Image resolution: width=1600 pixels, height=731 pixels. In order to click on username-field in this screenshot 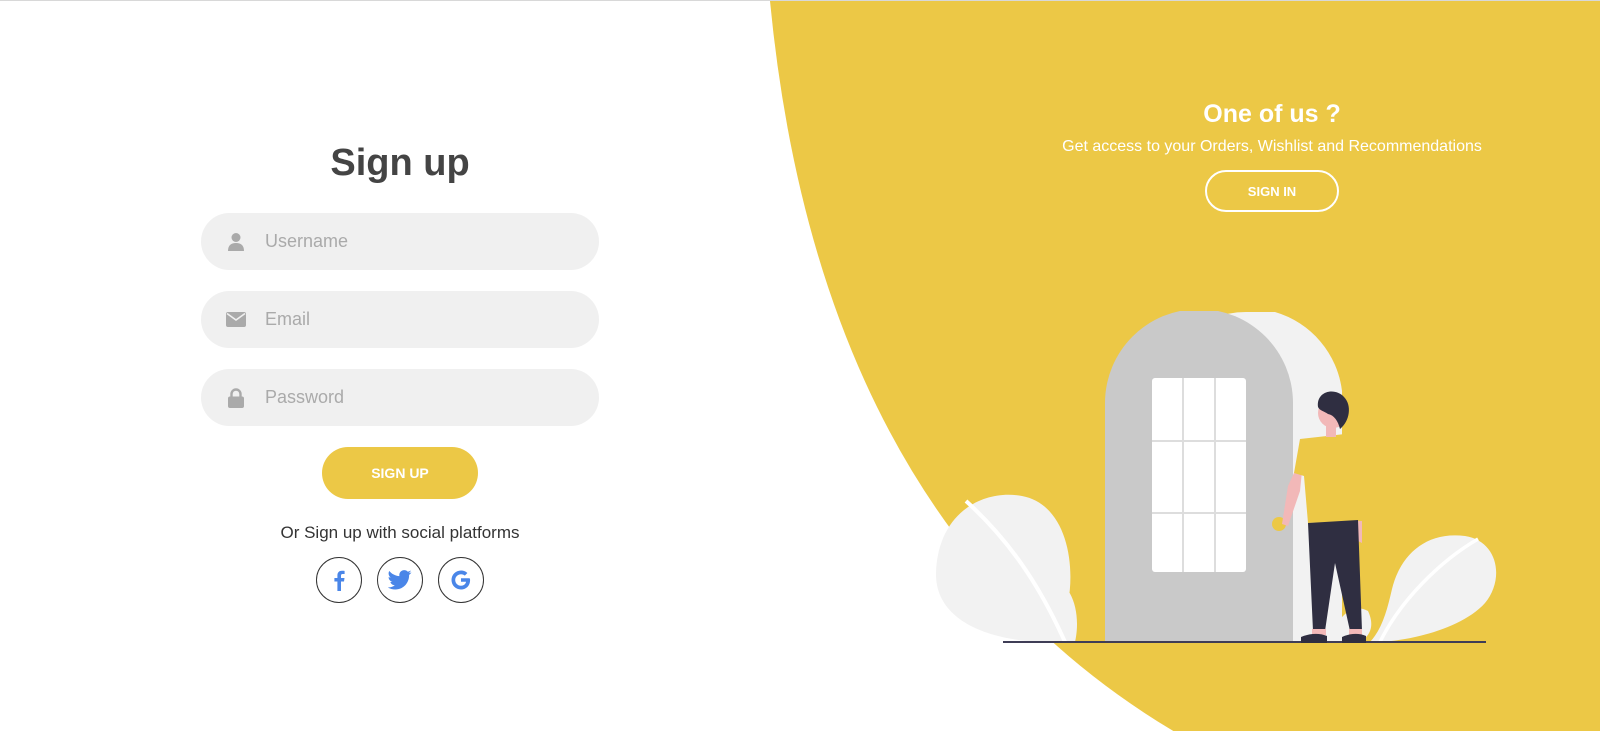, I will do `click(400, 241)`.